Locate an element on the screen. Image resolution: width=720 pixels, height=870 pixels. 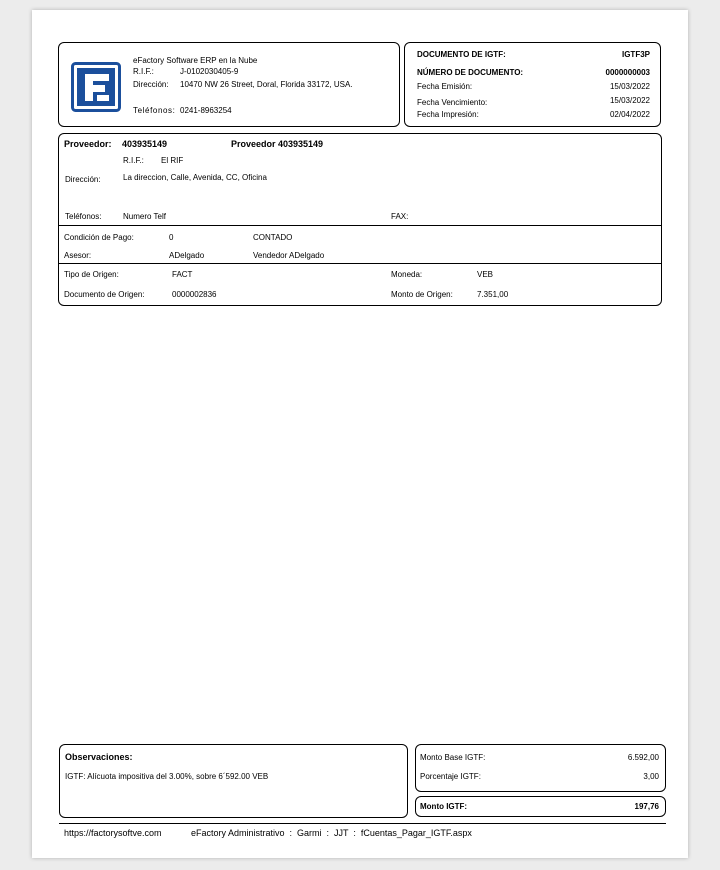
currency: VEB is located at coordinates (485, 274).